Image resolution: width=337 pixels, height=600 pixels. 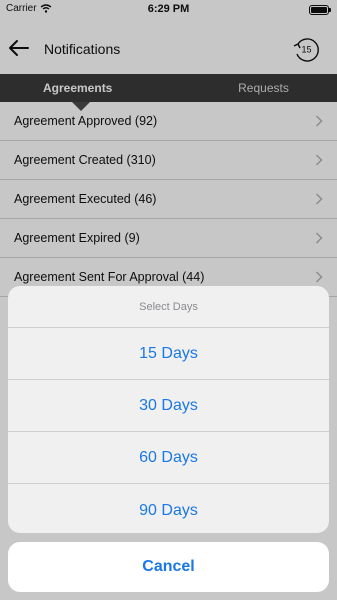 I want to click on option-90-days: 90 Days, so click(x=168, y=508).